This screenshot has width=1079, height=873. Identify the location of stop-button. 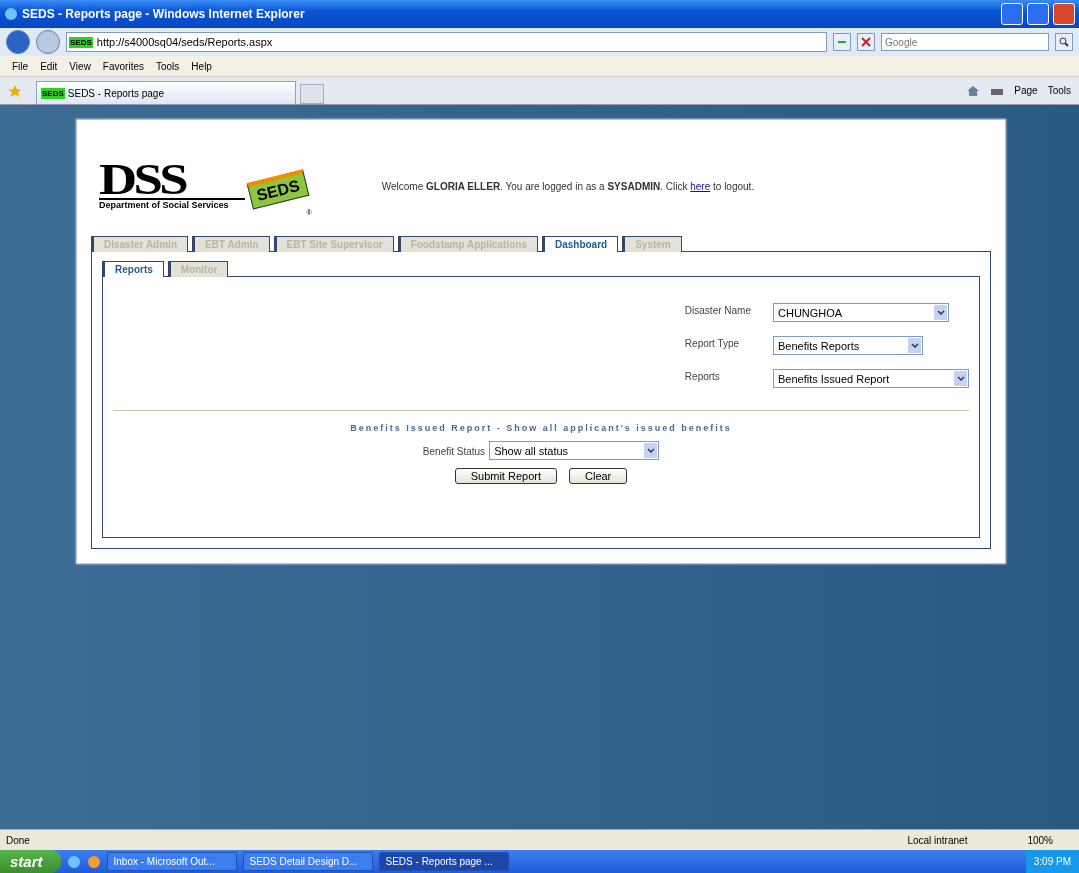
(866, 42).